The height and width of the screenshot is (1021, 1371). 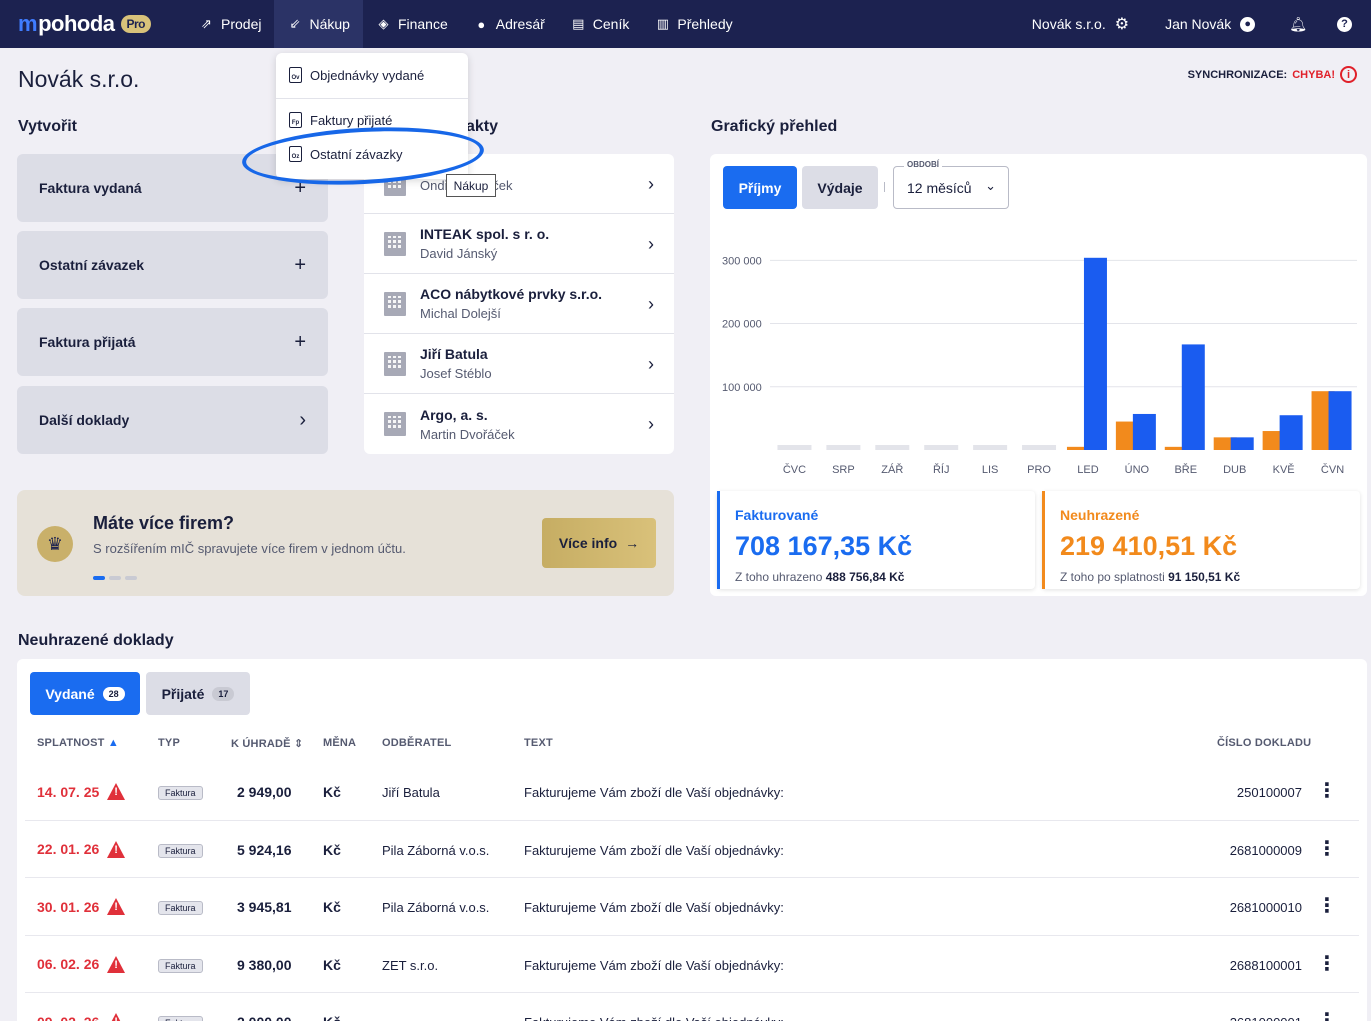 I want to click on nav-label: Prodej, so click(x=241, y=24).